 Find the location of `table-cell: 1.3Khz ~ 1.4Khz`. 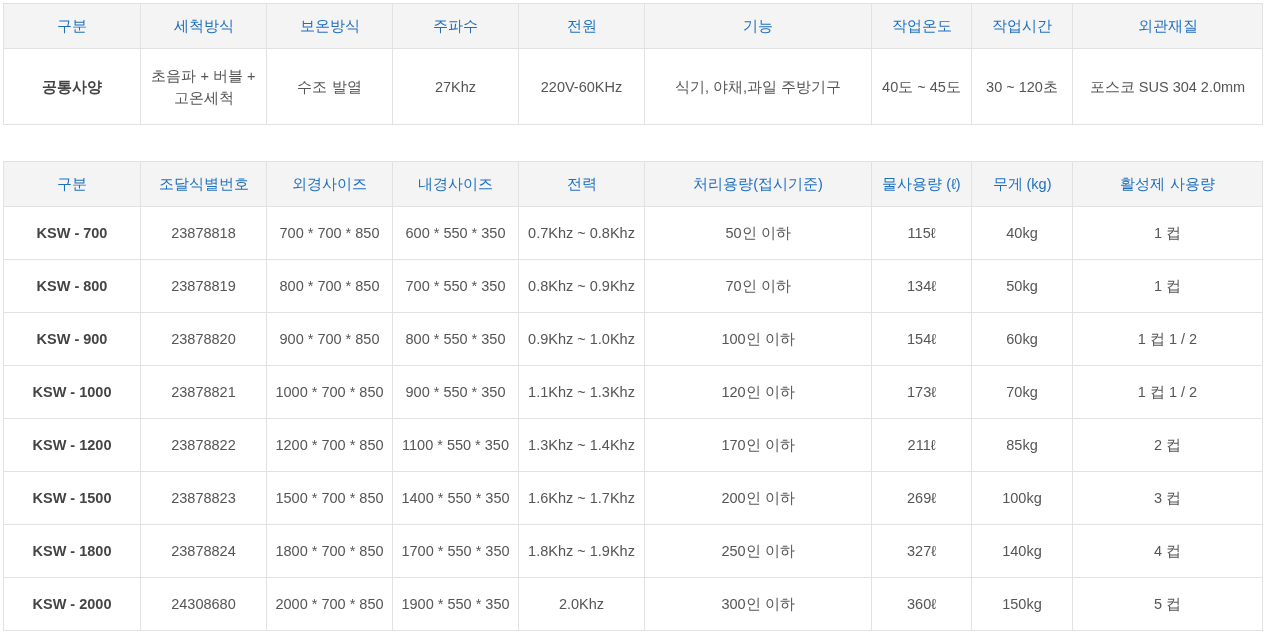

table-cell: 1.3Khz ~ 1.4Khz is located at coordinates (581, 445).